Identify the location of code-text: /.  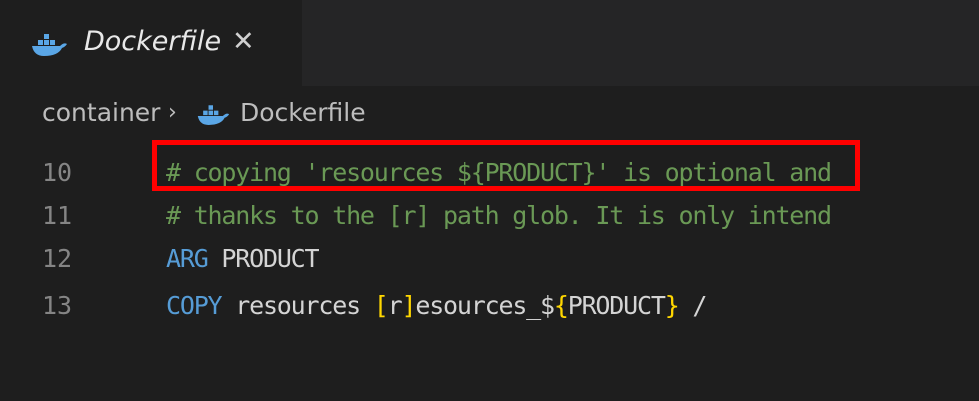
(692, 305).